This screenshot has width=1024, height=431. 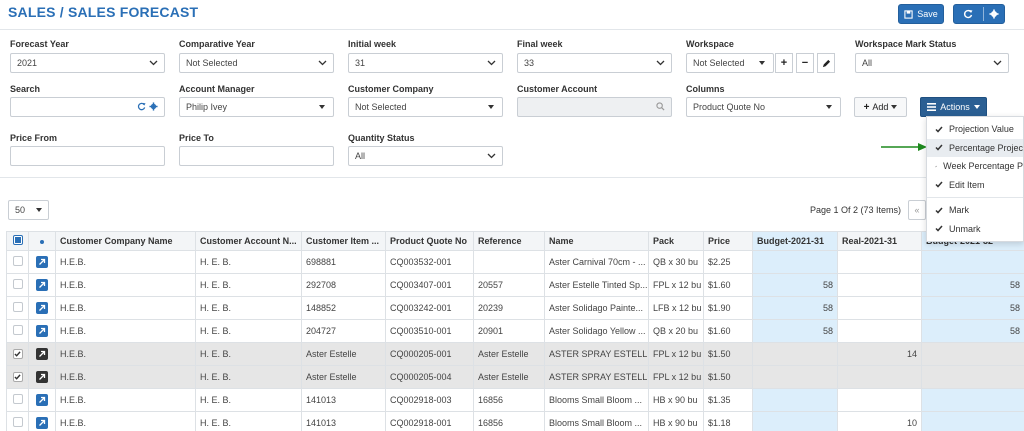 I want to click on menu-item-unmark: Unmark, so click(x=975, y=229).